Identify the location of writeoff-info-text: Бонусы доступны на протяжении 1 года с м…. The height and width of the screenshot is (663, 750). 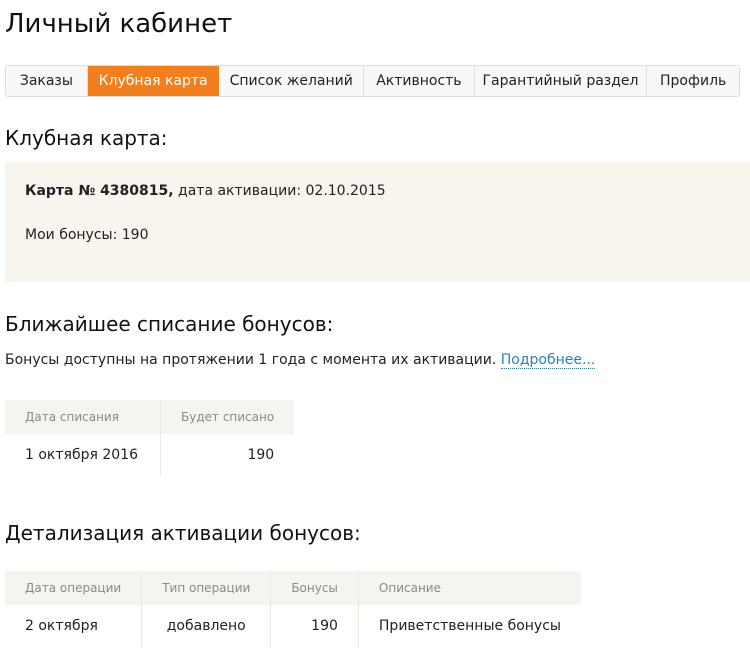
(251, 360).